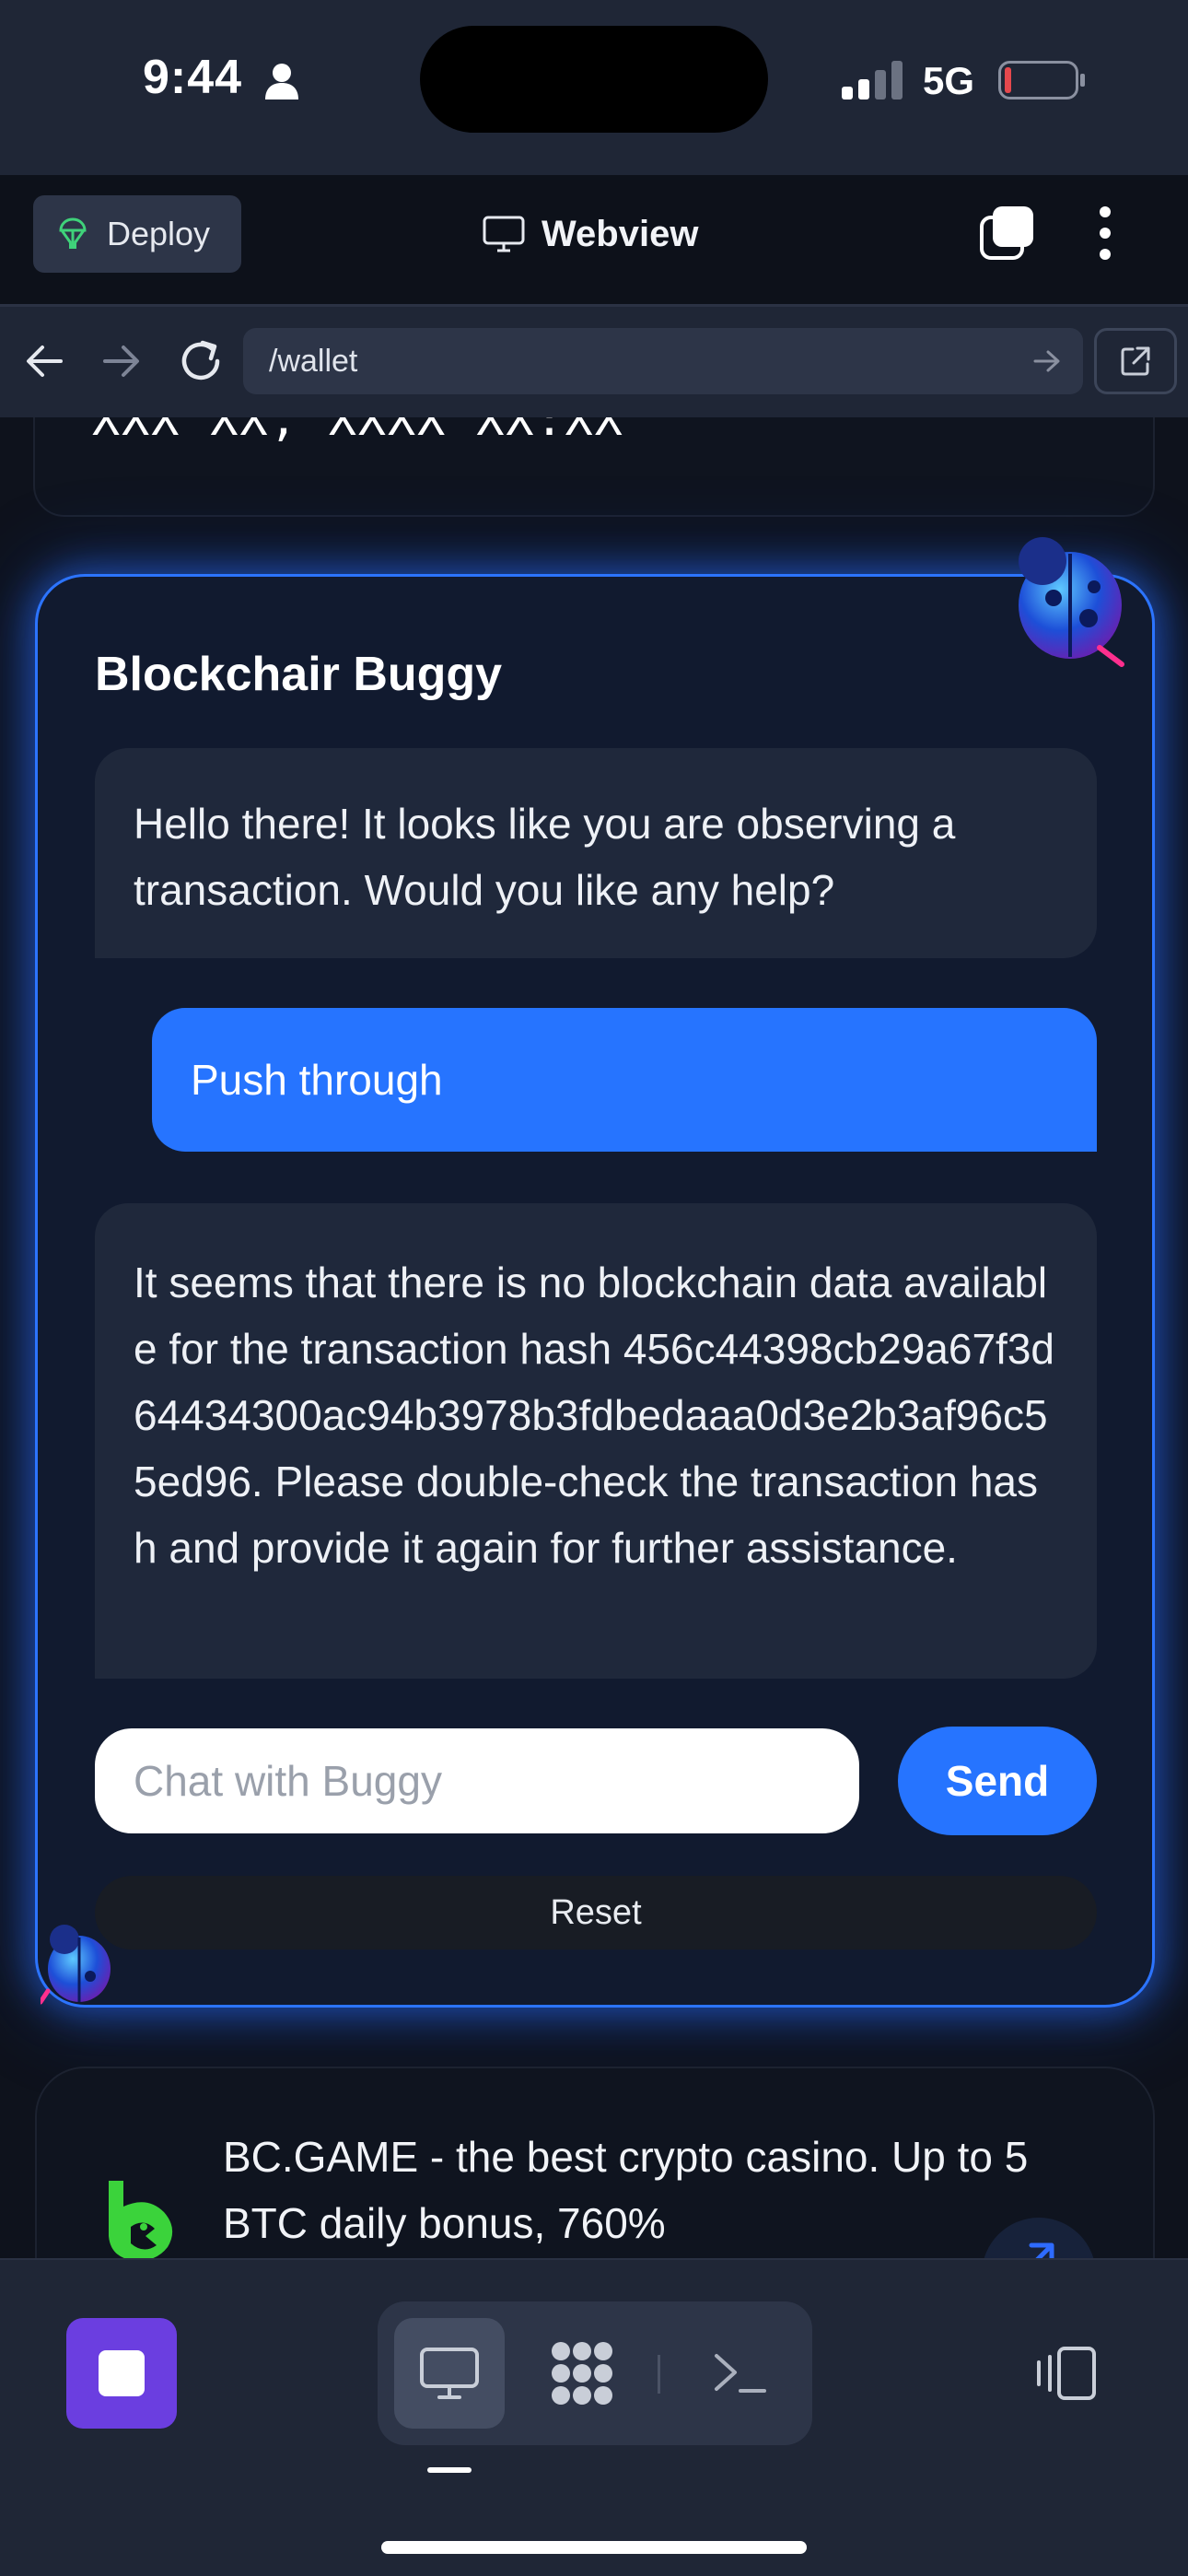 The image size is (1188, 2576). What do you see at coordinates (281, 82) in the screenshot?
I see `person-icon` at bounding box center [281, 82].